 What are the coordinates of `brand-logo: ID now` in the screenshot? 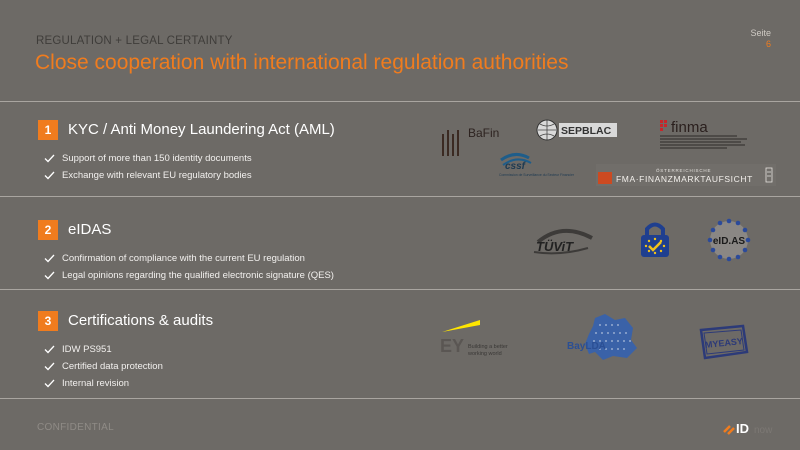 It's located at (748, 428).